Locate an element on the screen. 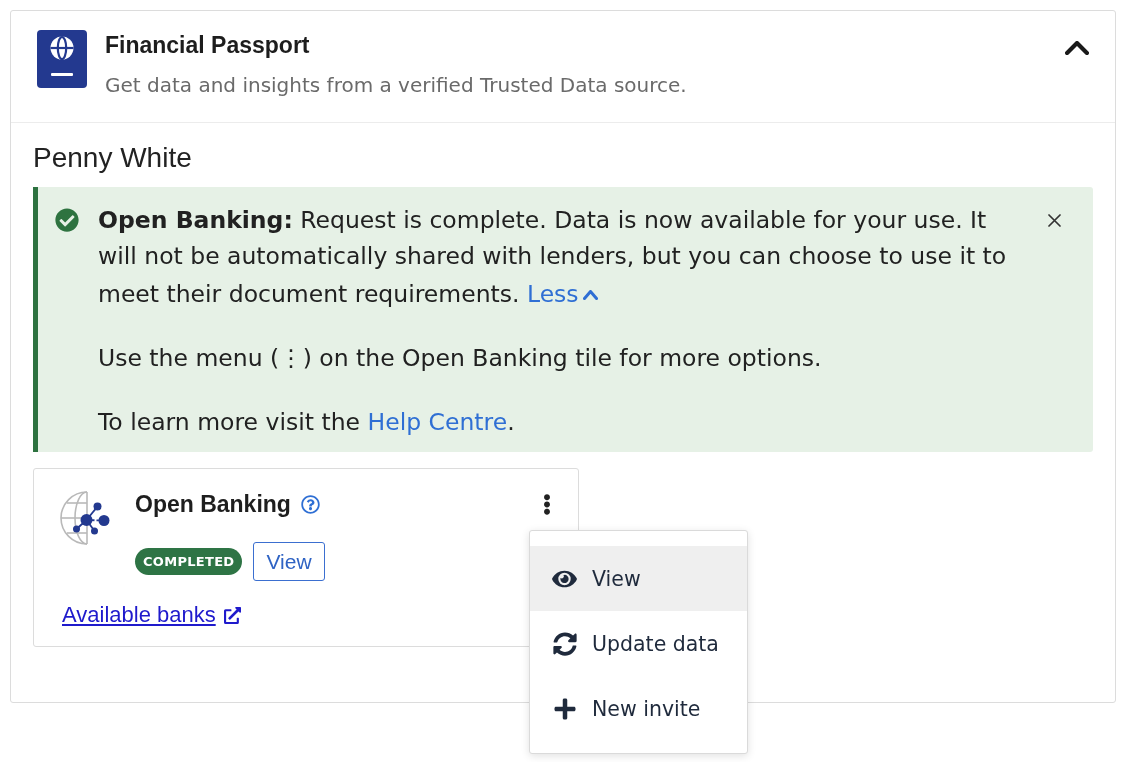 This screenshot has width=1124, height=762. chevron-up-icon is located at coordinates (1077, 48).